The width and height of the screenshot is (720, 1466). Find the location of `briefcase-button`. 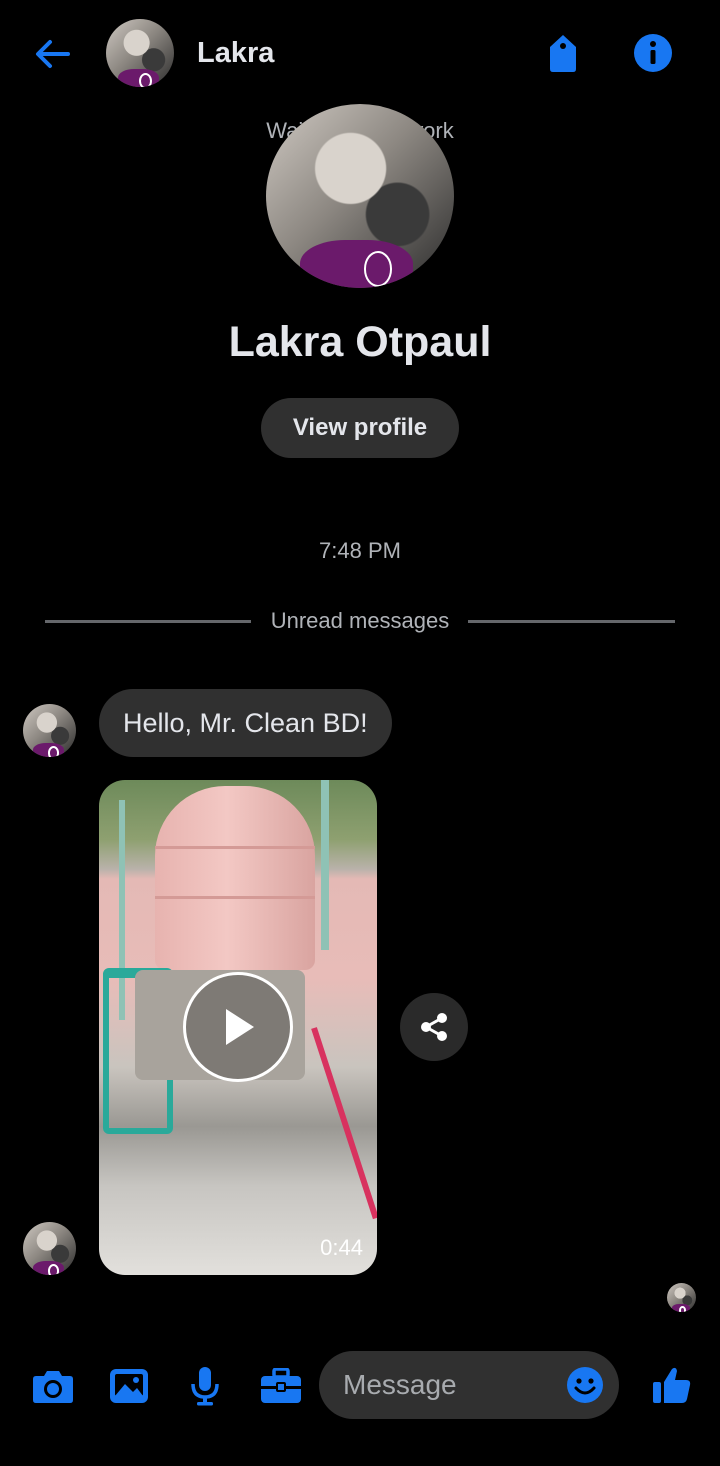

briefcase-button is located at coordinates (281, 1386).